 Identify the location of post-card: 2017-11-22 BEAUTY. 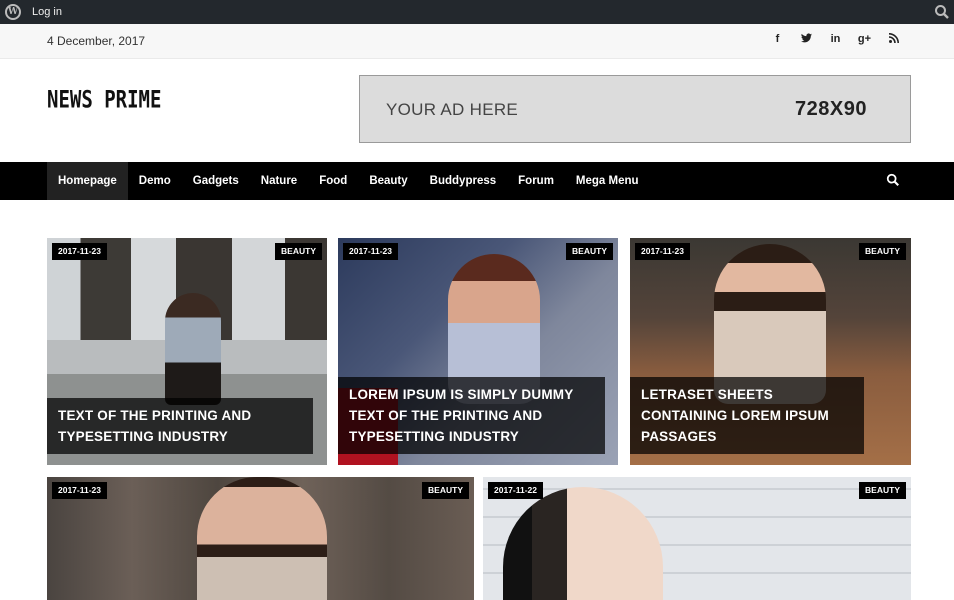
(697, 538).